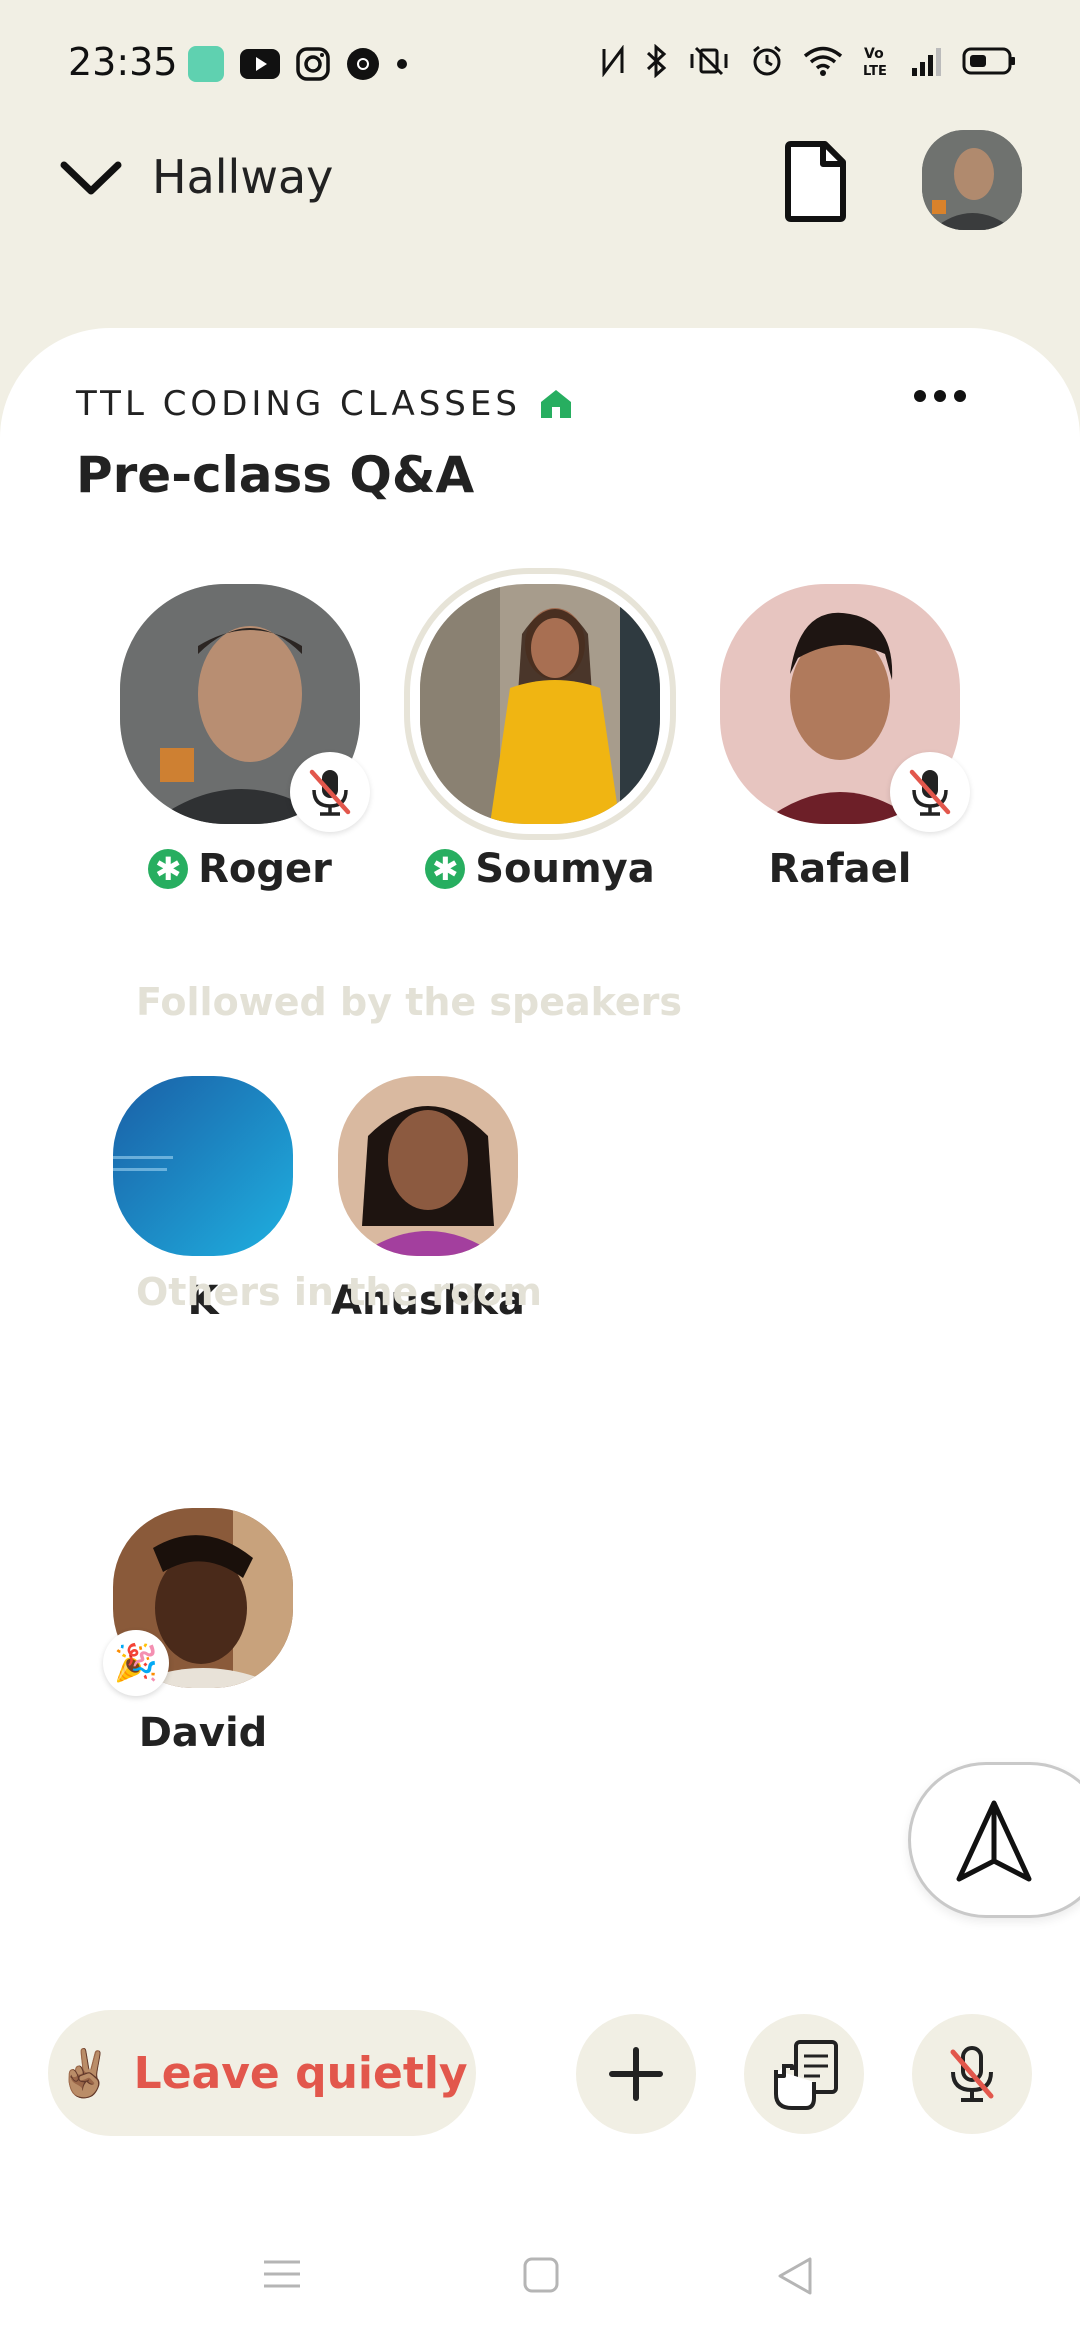  Describe the element at coordinates (363, 64) in the screenshot. I see `chrome-icon` at that location.